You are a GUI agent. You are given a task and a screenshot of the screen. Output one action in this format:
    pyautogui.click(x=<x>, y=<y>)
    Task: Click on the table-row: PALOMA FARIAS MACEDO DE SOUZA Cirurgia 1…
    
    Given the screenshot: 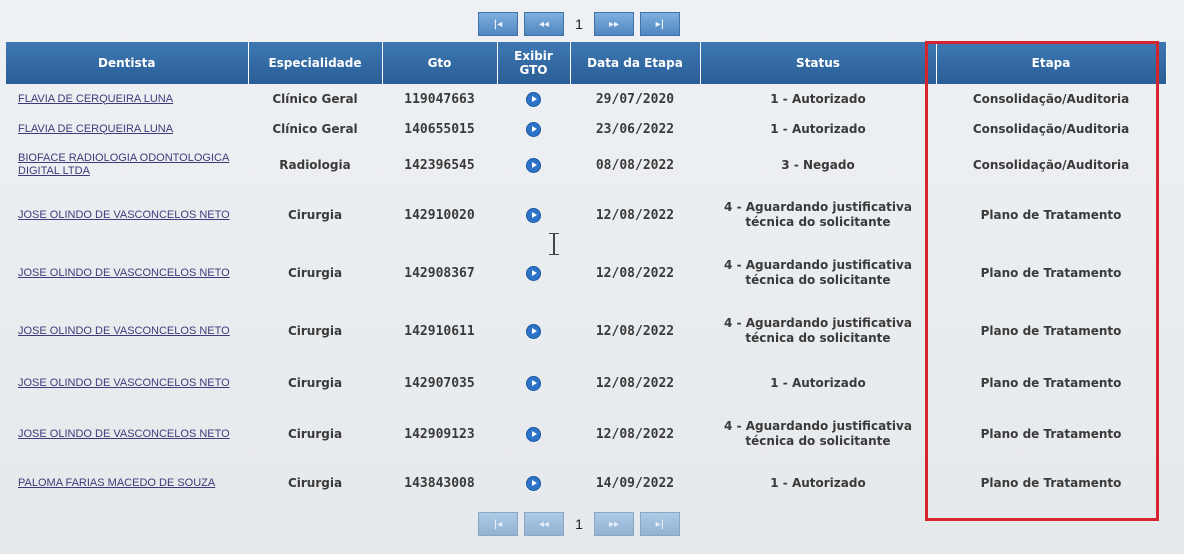 What is the action you would take?
    pyautogui.click(x=586, y=483)
    